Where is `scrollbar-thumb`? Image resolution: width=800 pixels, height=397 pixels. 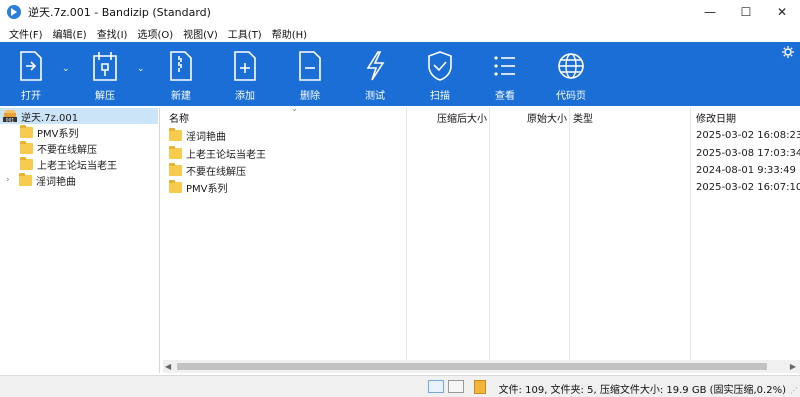 scrollbar-thumb is located at coordinates (472, 366).